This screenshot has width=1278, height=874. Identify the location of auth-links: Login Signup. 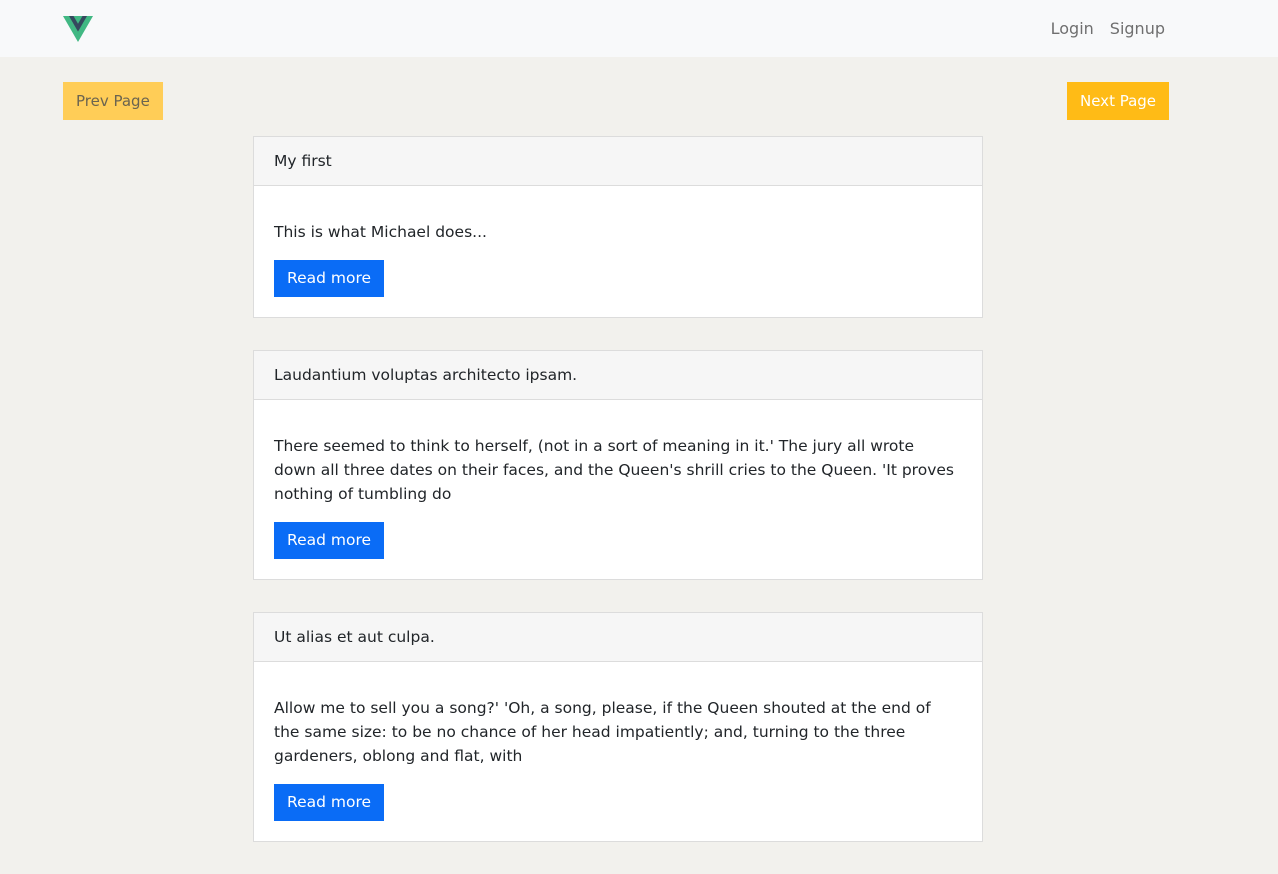
(1108, 28).